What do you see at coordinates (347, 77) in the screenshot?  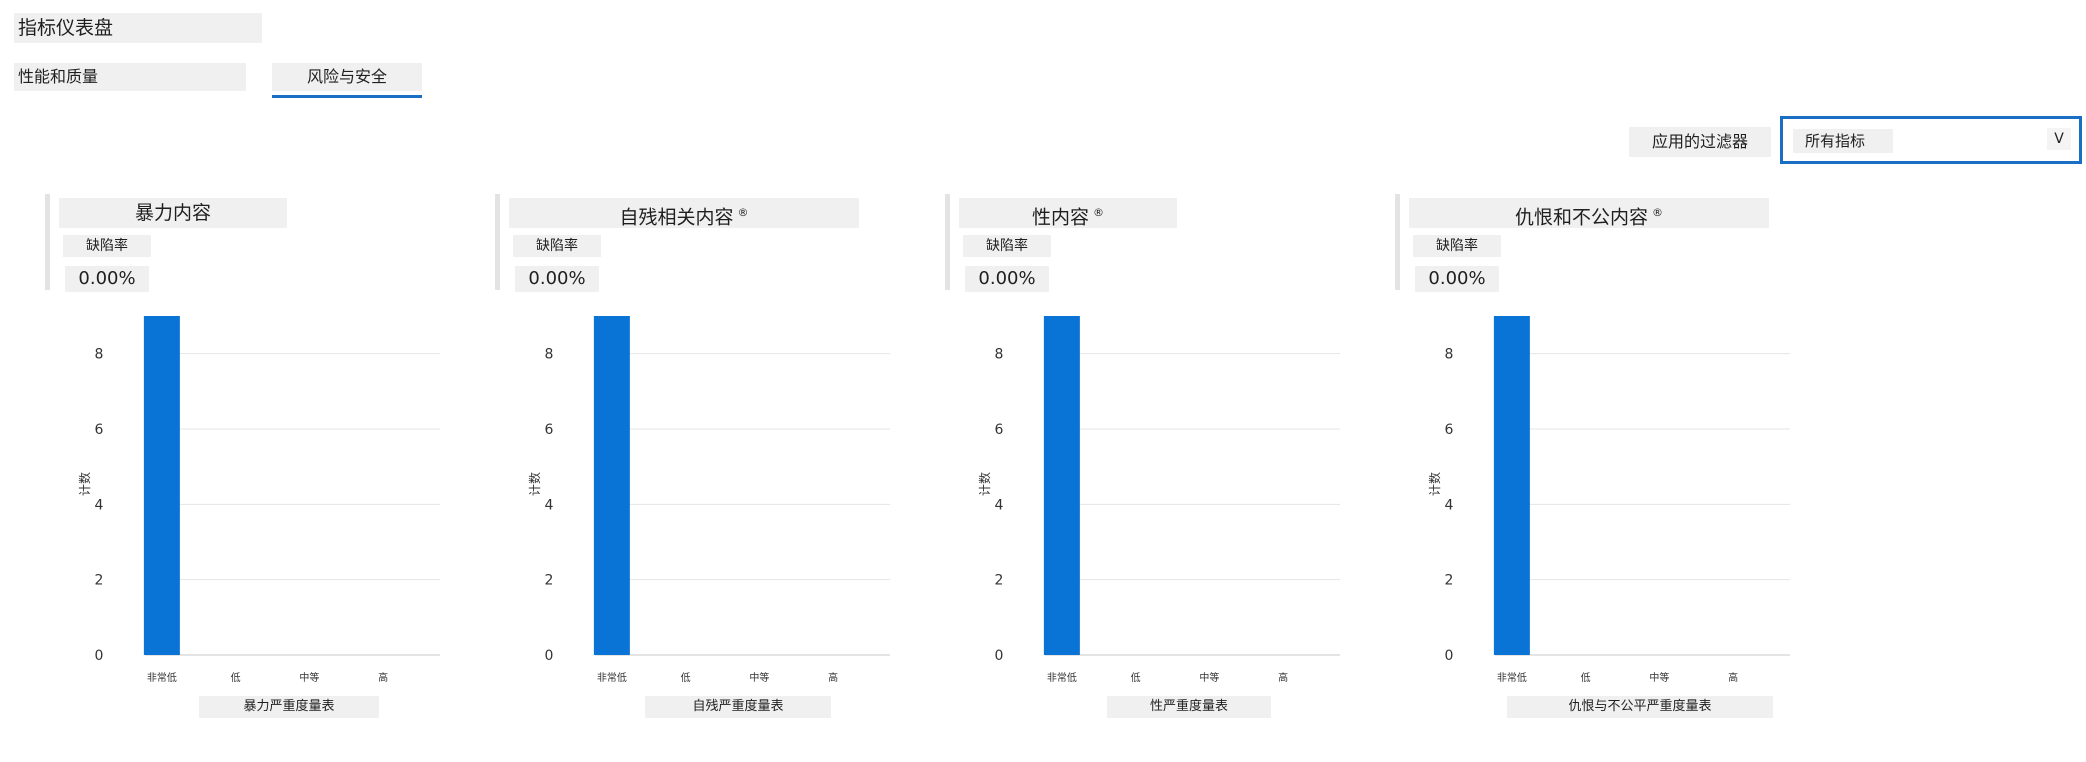 I see `tab-risk-safety: 风险与安全` at bounding box center [347, 77].